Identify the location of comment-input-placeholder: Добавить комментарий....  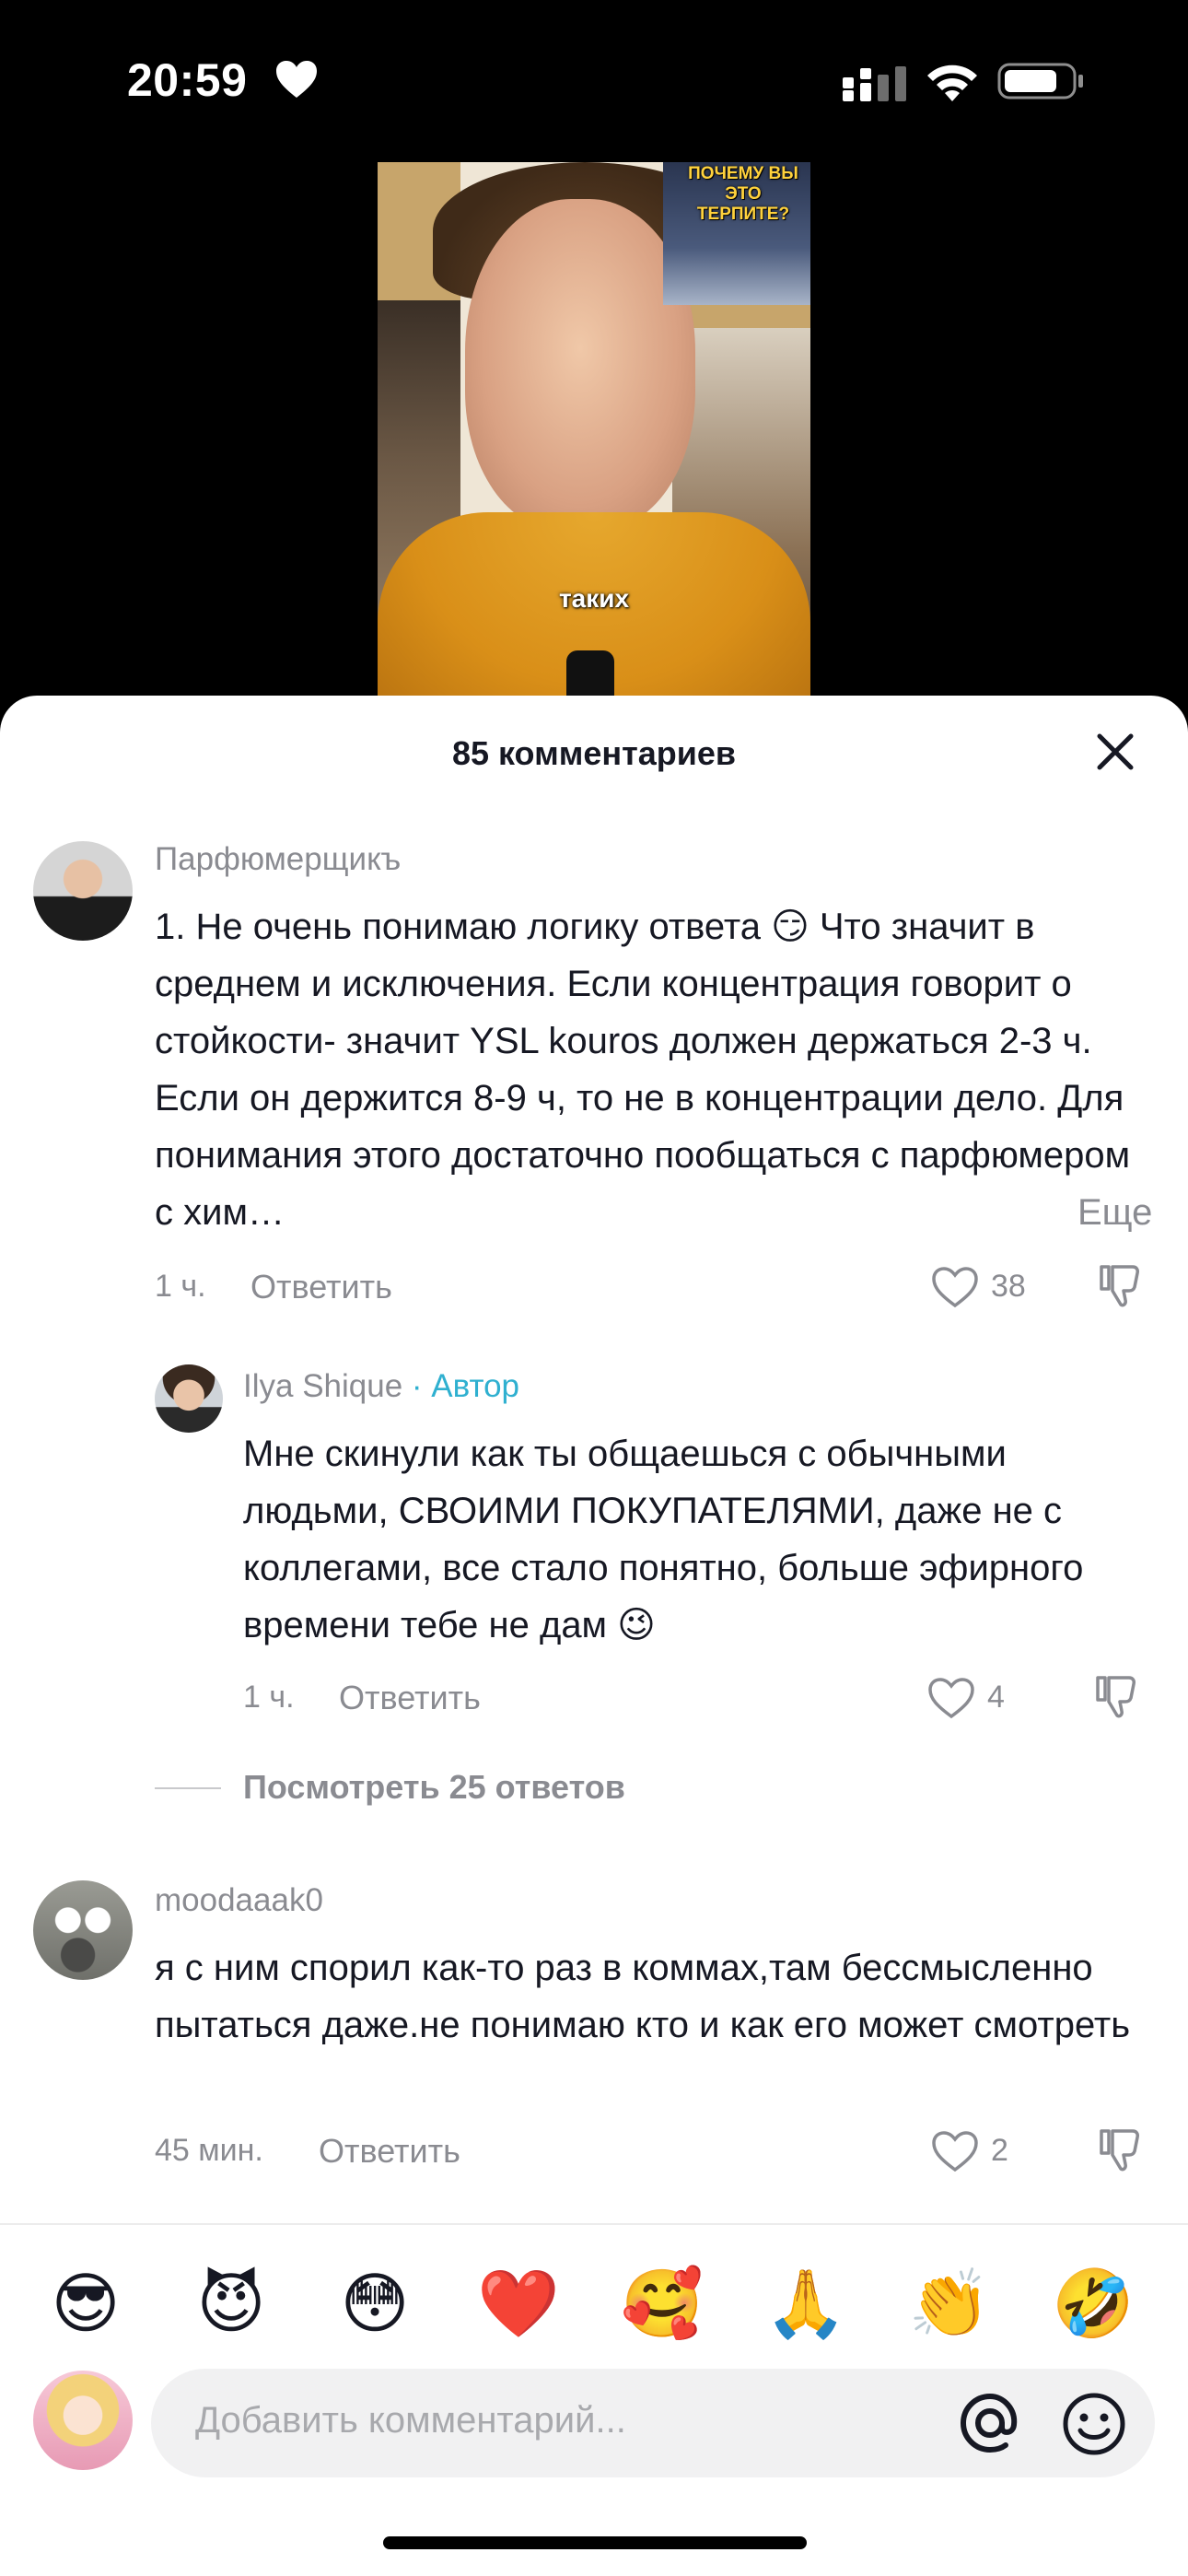
(410, 2420).